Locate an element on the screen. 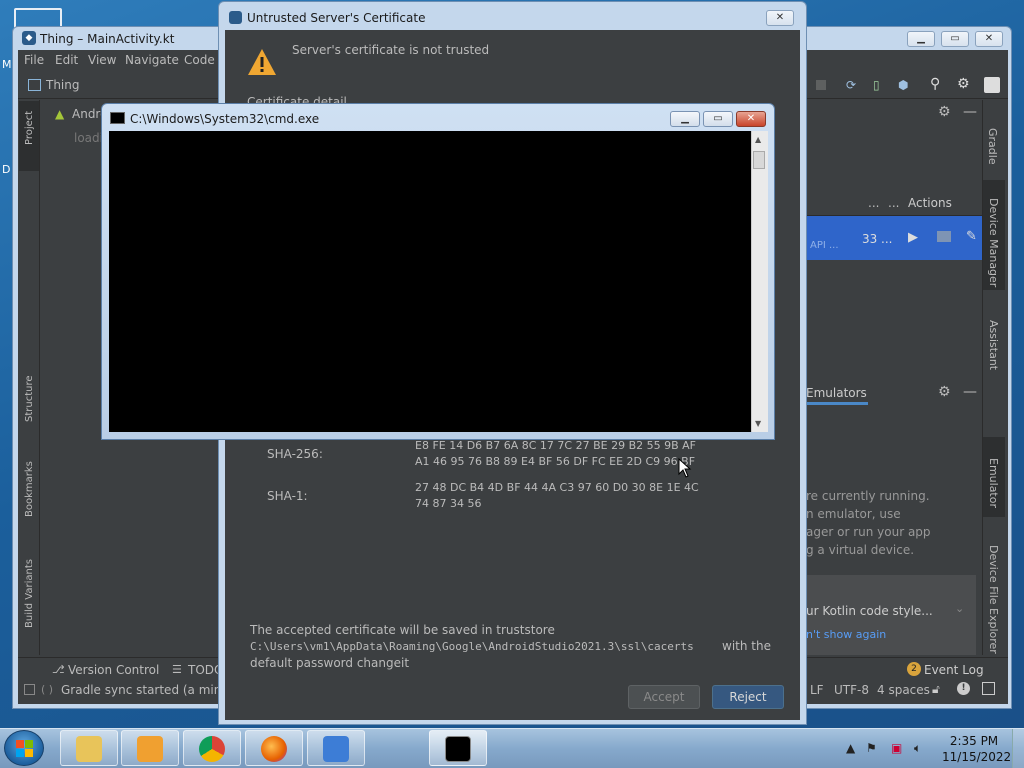  cmd-close-button: ✕ is located at coordinates (751, 119).